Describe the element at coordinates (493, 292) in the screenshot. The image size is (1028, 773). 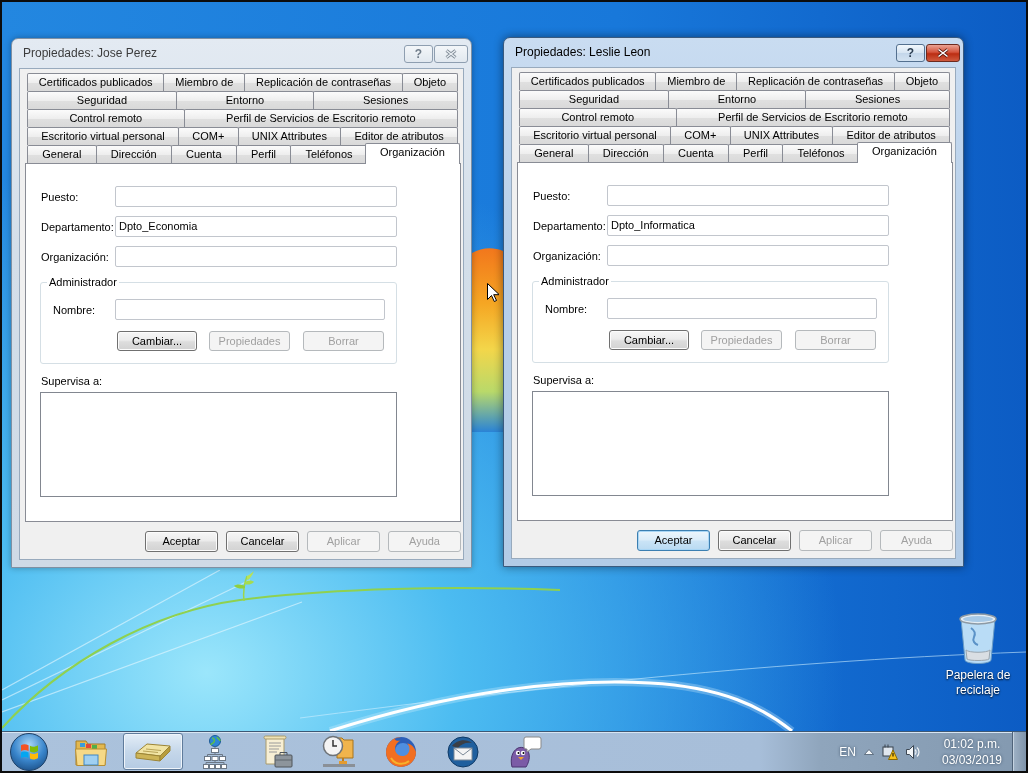
I see `mouse-pointer-icon` at that location.